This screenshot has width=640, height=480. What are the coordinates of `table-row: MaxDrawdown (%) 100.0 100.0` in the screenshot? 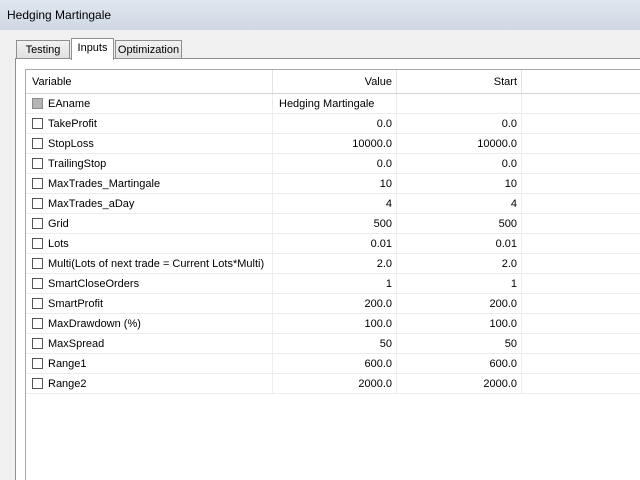 It's located at (333, 324).